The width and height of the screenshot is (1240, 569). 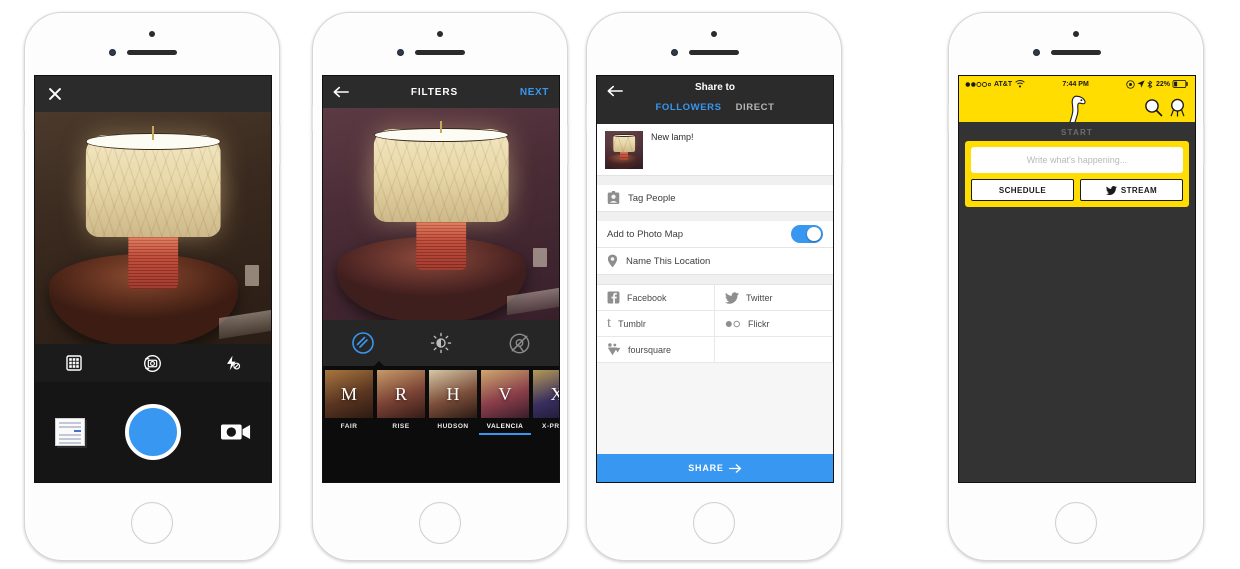 I want to click on ios-status-bar: AT&T 7:44 PM 22%, so click(x=1077, y=84).